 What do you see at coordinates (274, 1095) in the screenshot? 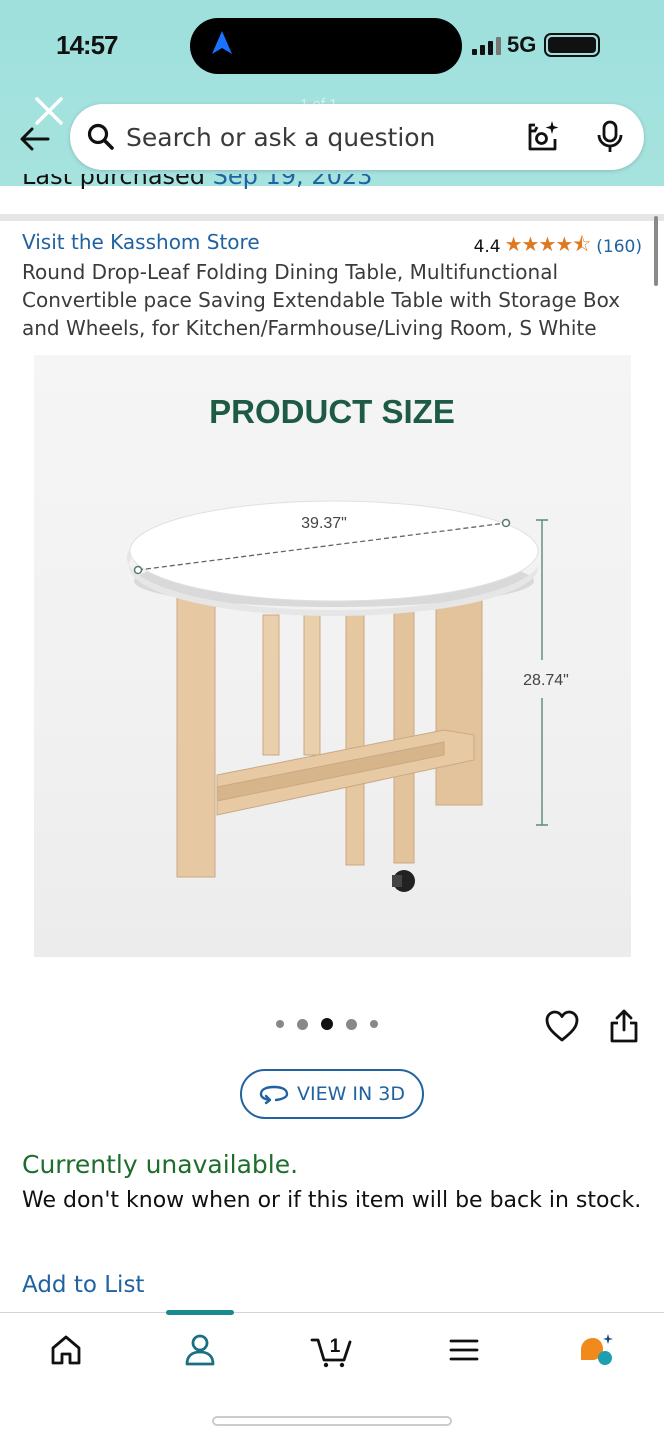
I see `rotate-3d-icon` at bounding box center [274, 1095].